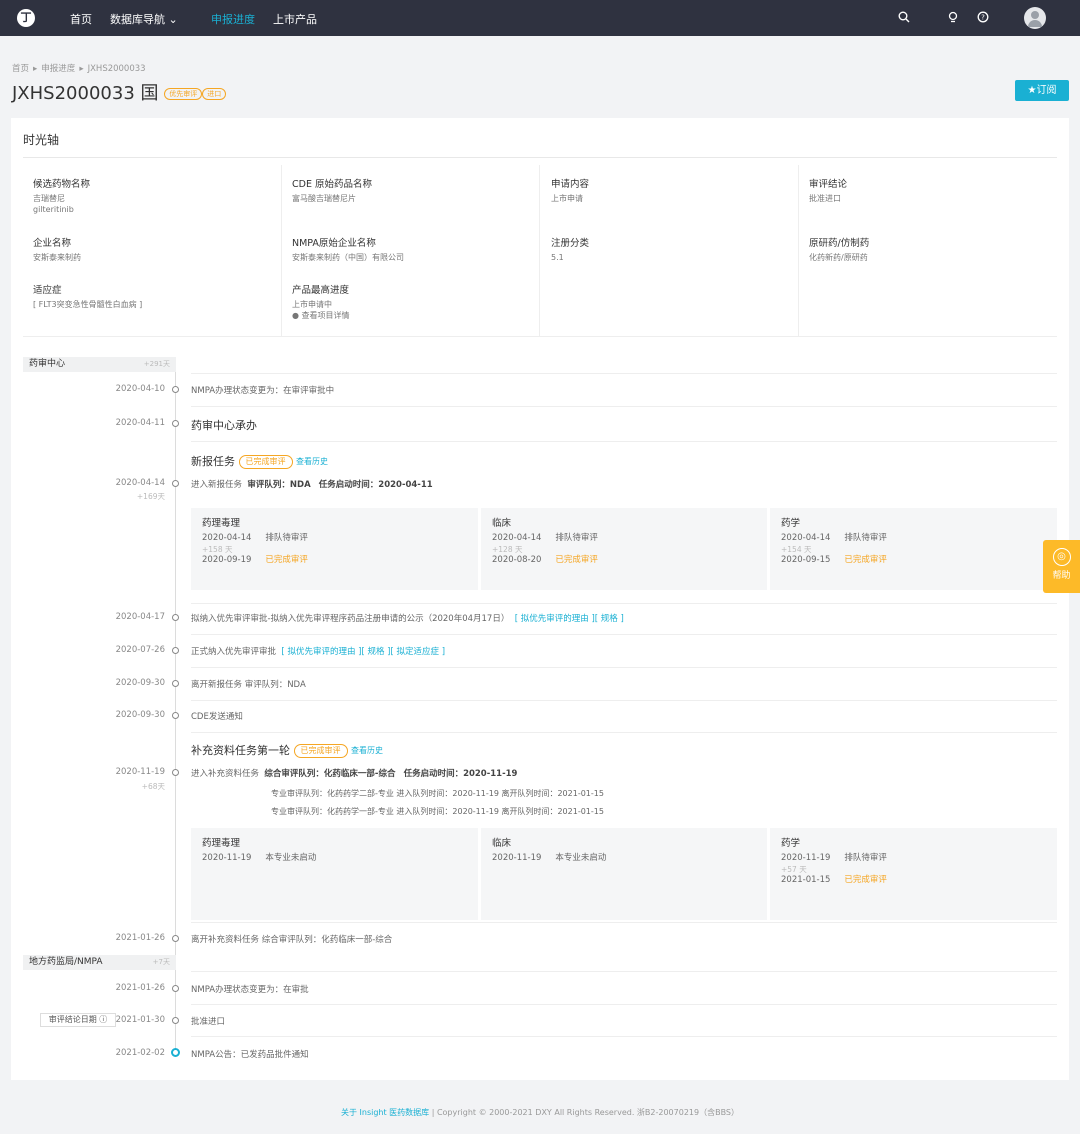 This screenshot has height=1134, width=1080. What do you see at coordinates (806, 560) in the screenshot?
I see `box-date: 2020-09-15` at bounding box center [806, 560].